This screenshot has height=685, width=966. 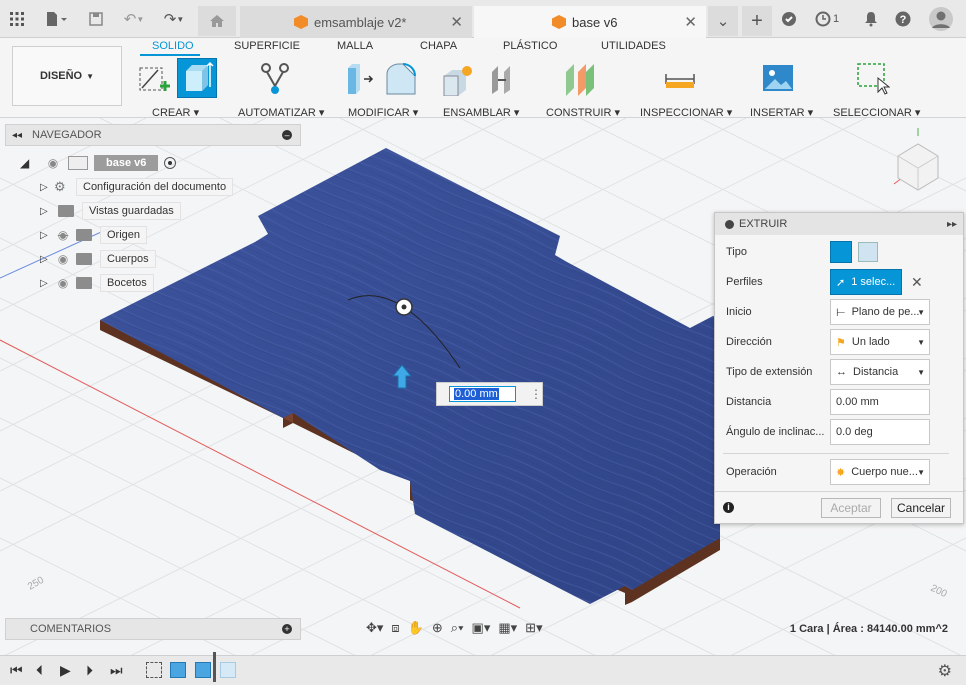 What do you see at coordinates (871, 19) in the screenshot?
I see `notifications-icon` at bounding box center [871, 19].